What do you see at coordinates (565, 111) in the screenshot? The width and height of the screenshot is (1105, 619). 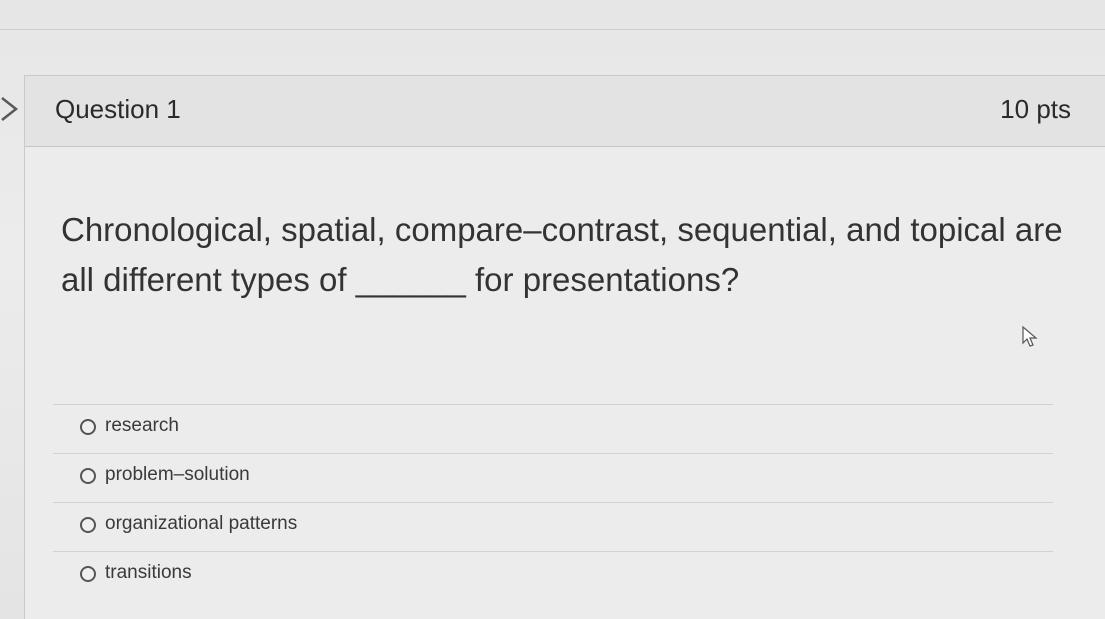 I see `question-header: Question 1 10 pts` at bounding box center [565, 111].